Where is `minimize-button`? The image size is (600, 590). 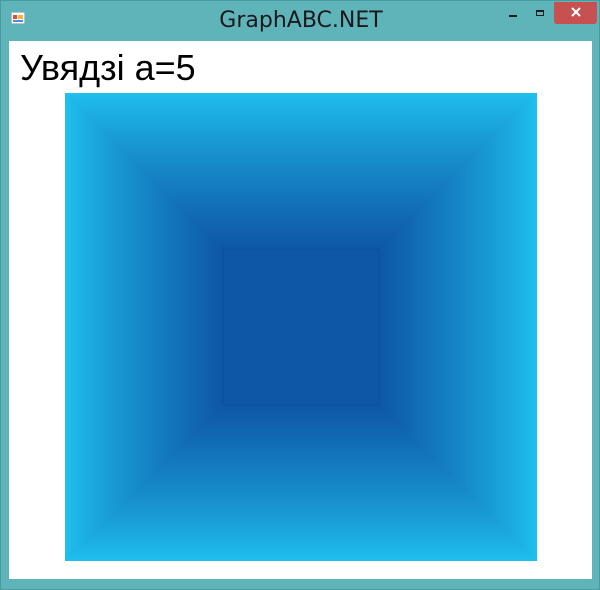 minimize-button is located at coordinates (513, 13).